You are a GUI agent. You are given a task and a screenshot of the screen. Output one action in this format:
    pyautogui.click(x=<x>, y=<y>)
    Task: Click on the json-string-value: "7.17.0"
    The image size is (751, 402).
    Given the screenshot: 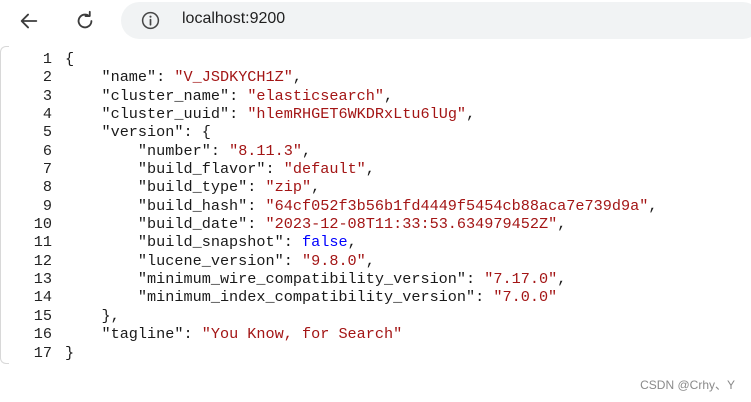 What is the action you would take?
    pyautogui.click(x=521, y=279)
    